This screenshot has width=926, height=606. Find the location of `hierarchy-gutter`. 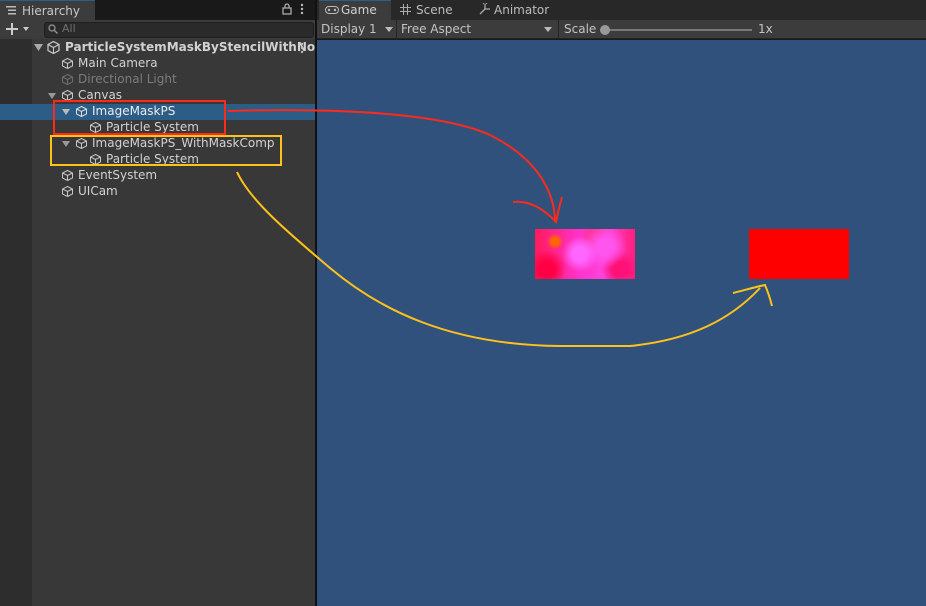

hierarchy-gutter is located at coordinates (16, 322).